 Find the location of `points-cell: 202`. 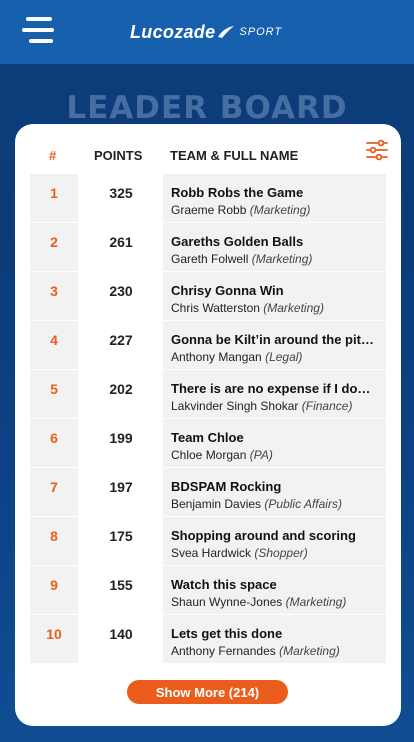

points-cell: 202 is located at coordinates (121, 394).